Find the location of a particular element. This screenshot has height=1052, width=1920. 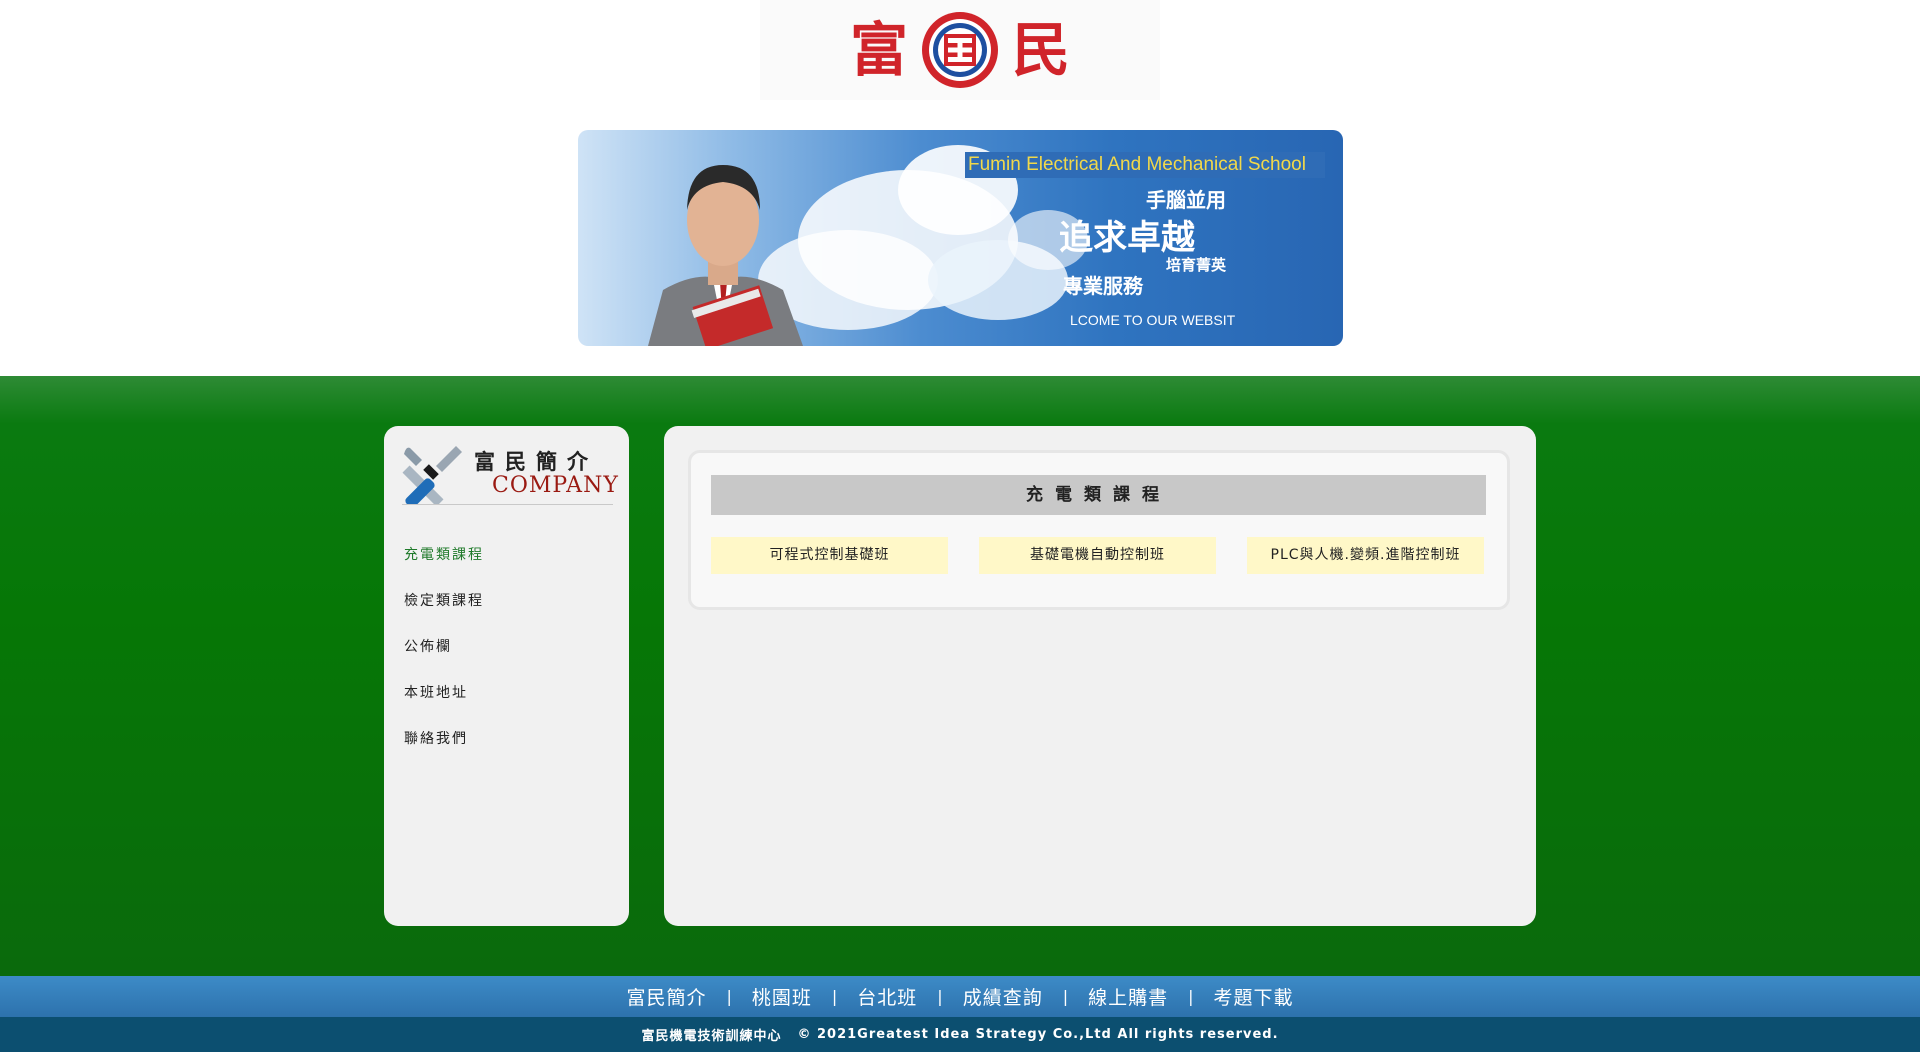

logo-char-left: 富 is located at coordinates (878, 50).